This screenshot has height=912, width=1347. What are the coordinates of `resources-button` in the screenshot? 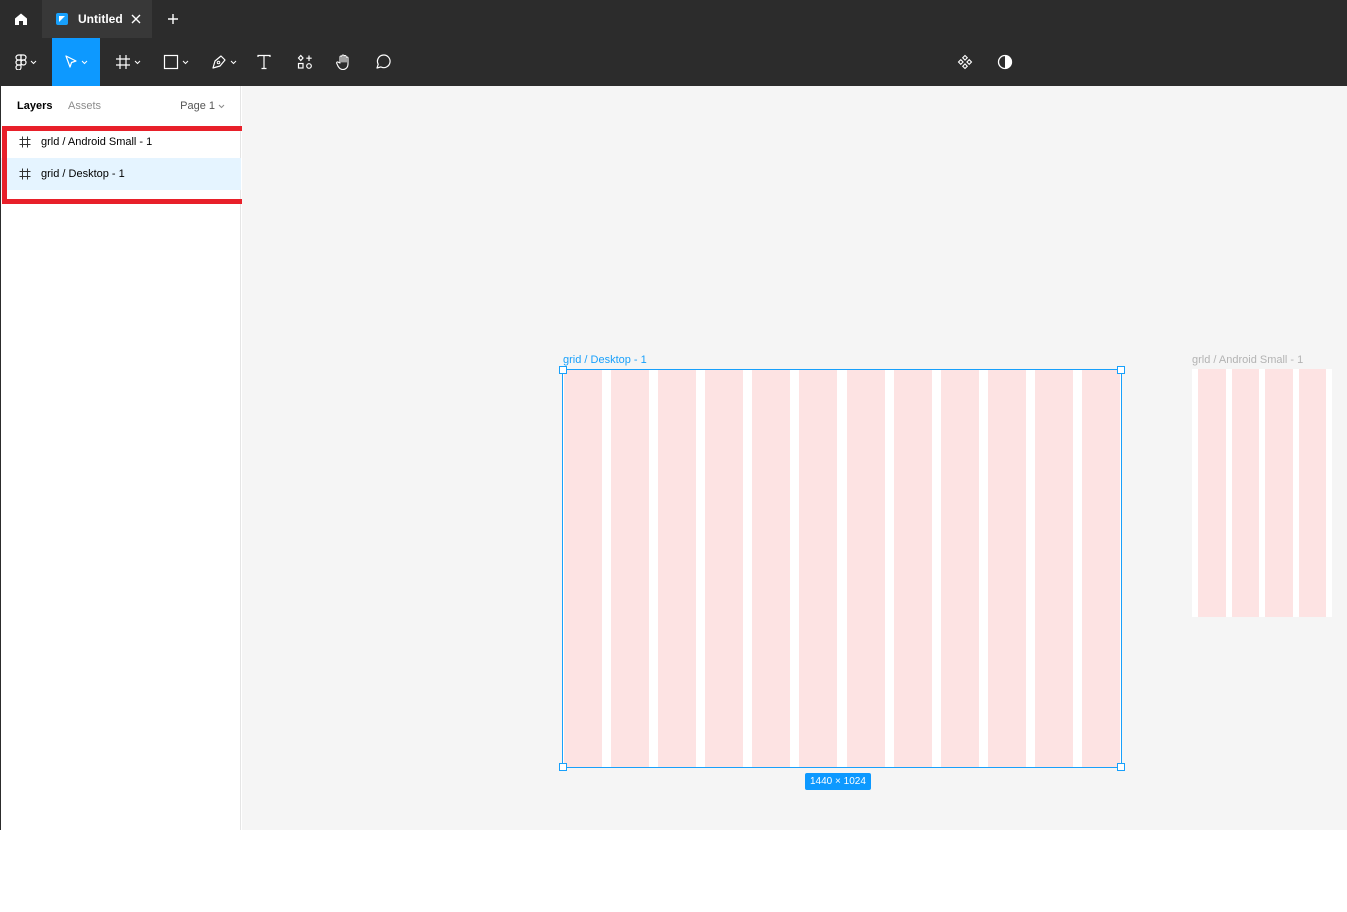 It's located at (305, 62).